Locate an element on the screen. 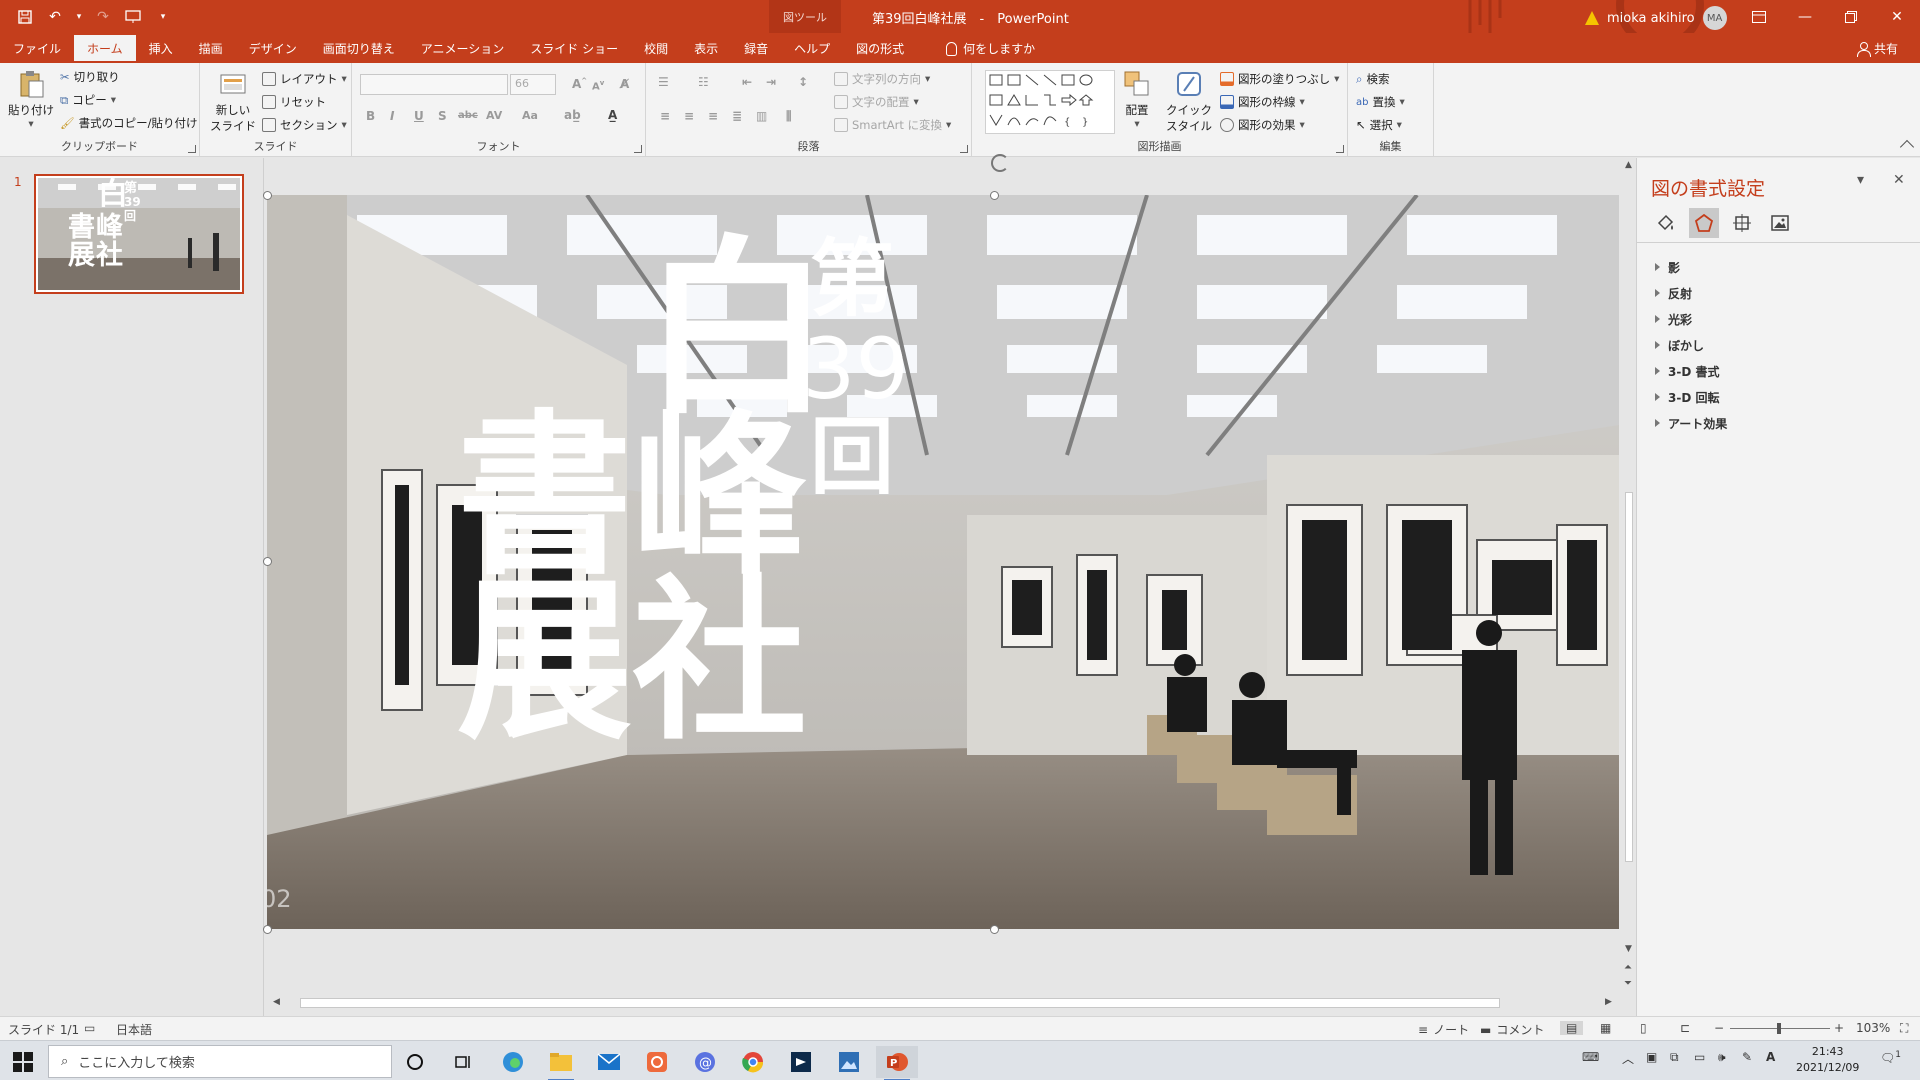 This screenshot has width=1920, height=1080. tab-11: ヘルプ is located at coordinates (812, 49).